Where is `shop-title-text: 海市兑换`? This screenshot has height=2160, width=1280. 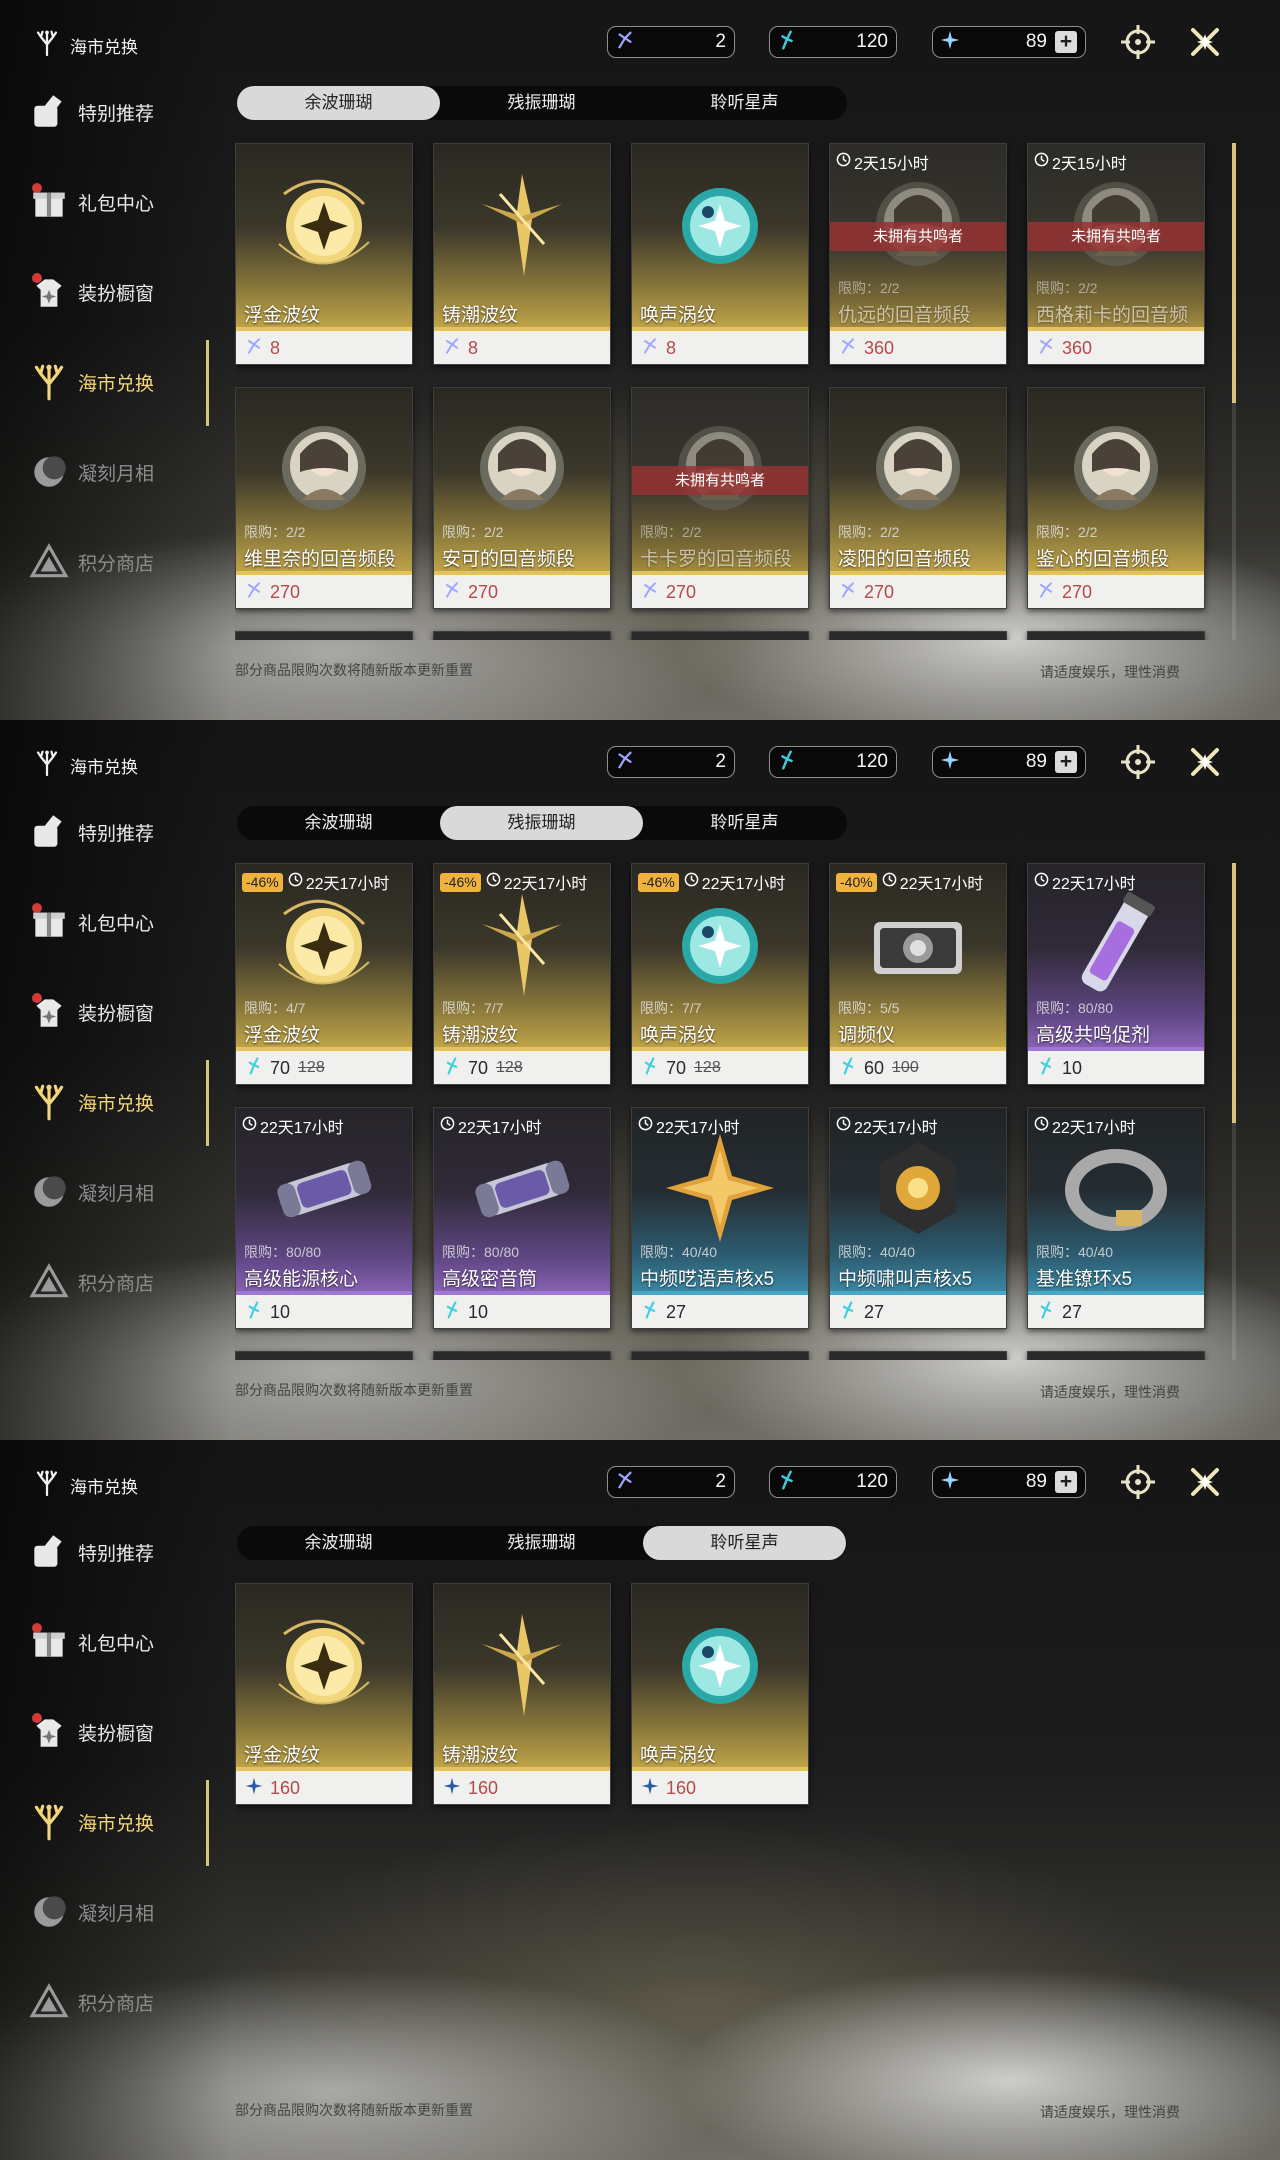
shop-title-text: 海市兑换 is located at coordinates (104, 767).